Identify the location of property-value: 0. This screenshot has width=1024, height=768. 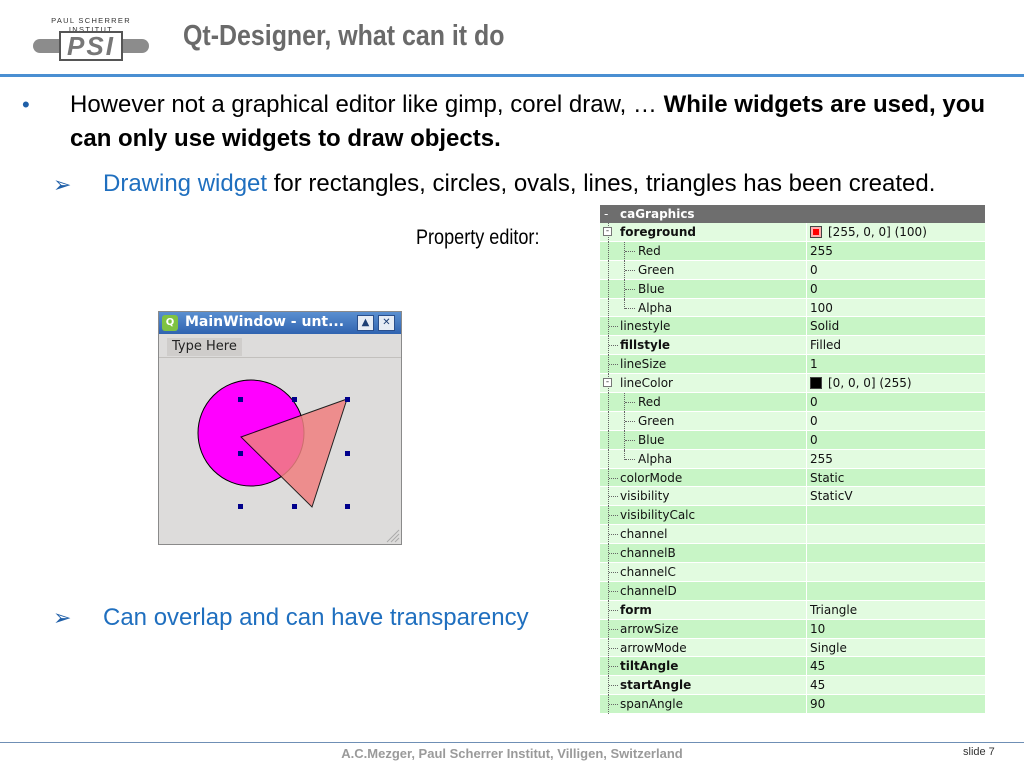
(814, 402).